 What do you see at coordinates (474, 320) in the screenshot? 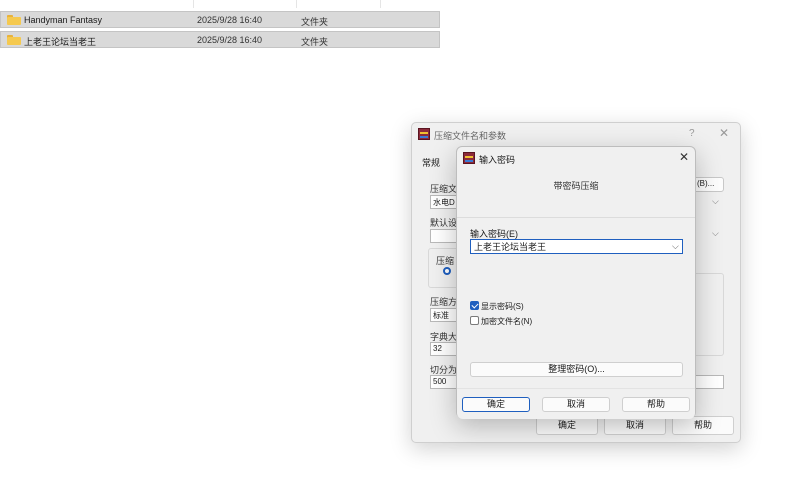
I see `encrypt-filenames-checkbox` at bounding box center [474, 320].